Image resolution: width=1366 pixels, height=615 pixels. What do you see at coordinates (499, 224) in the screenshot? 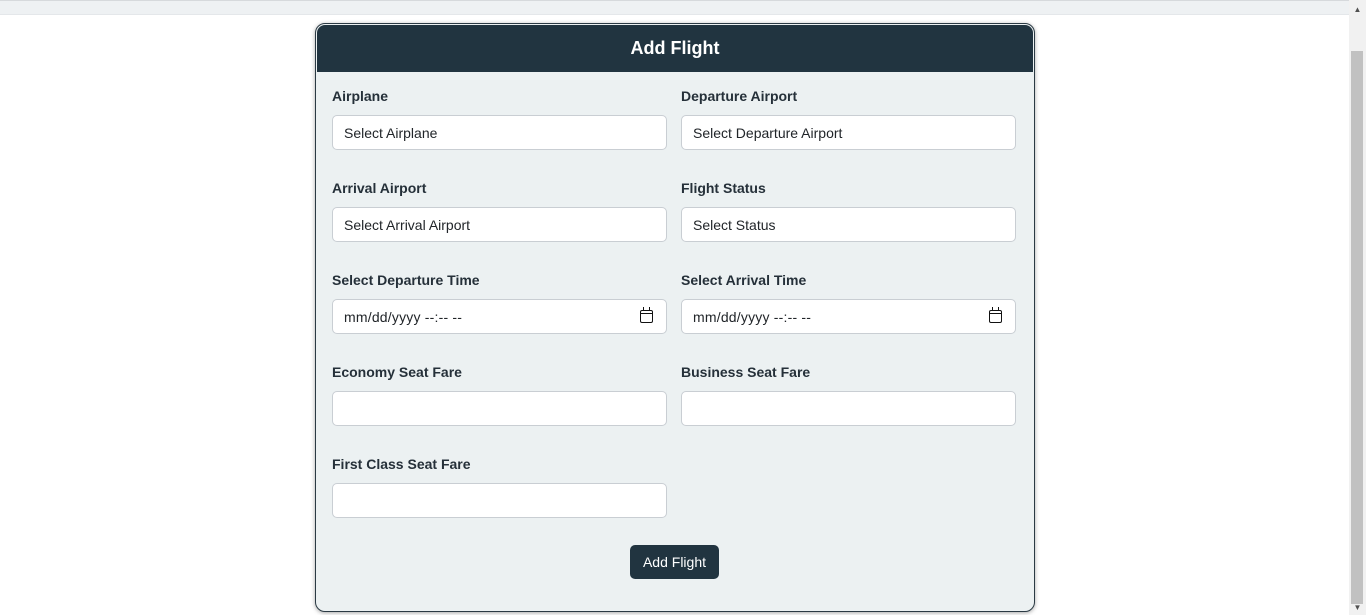
I see `arrival-airport-select: Select Arrival Airport` at bounding box center [499, 224].